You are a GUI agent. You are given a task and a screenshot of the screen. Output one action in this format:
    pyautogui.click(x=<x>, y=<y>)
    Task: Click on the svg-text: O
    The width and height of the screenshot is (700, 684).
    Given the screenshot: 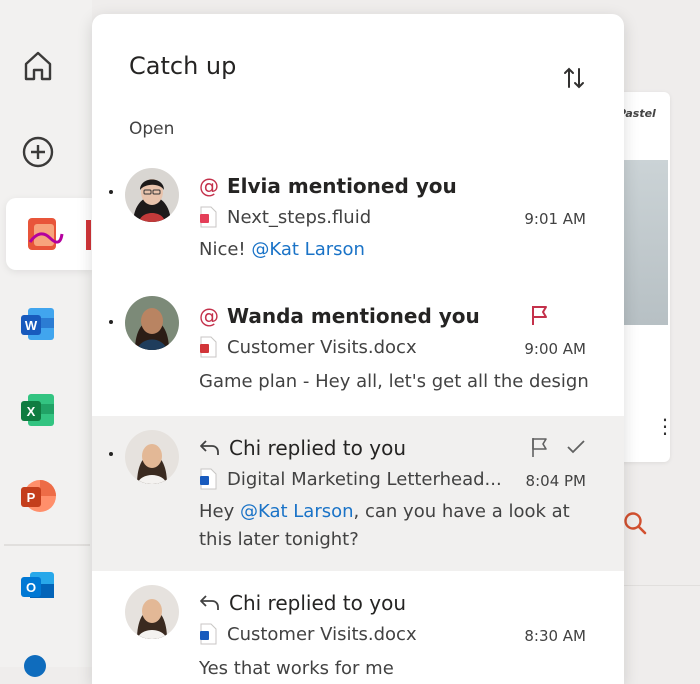 What is the action you would take?
    pyautogui.click(x=31, y=587)
    